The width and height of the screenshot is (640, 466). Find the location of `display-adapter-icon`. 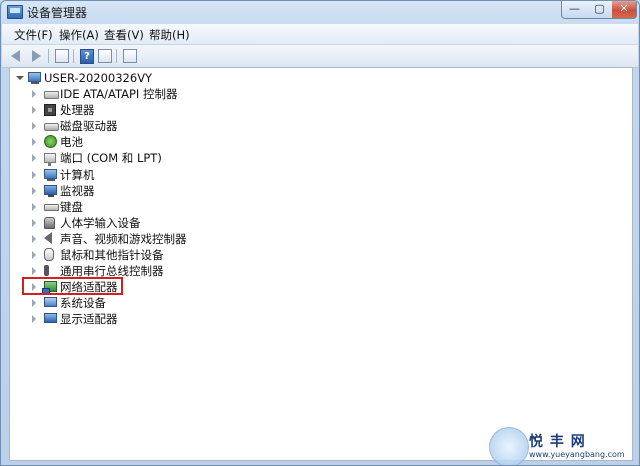

display-adapter-icon is located at coordinates (50, 318).